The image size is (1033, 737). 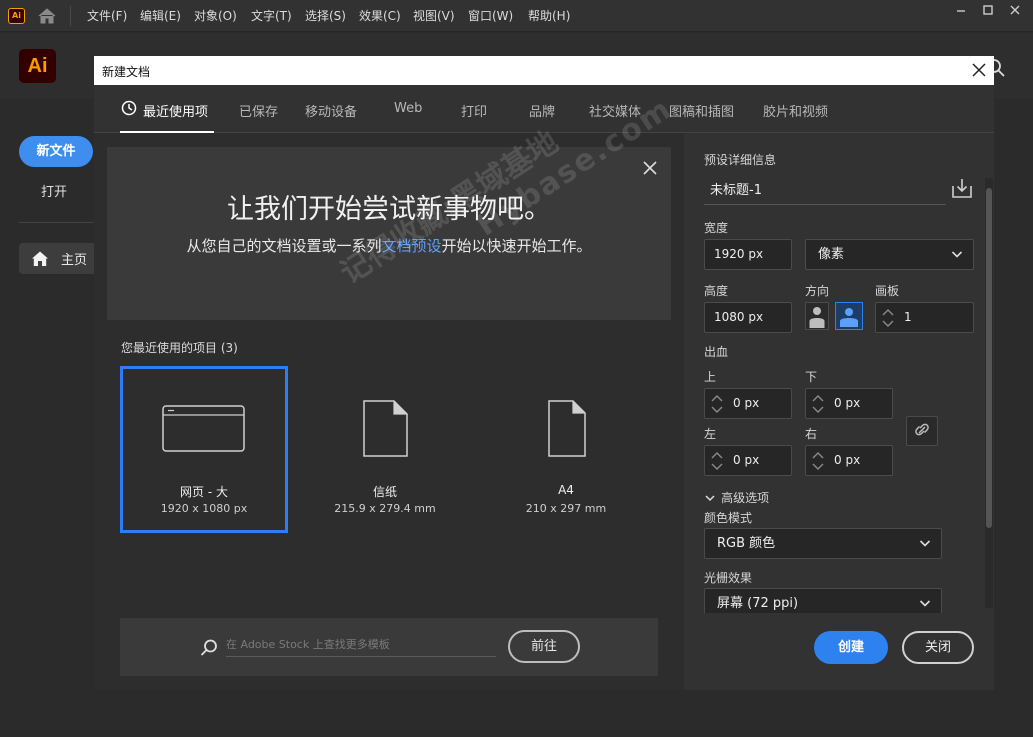 What do you see at coordinates (204, 508) in the screenshot?
I see `recent-item-size: 1920 x 1080 px` at bounding box center [204, 508].